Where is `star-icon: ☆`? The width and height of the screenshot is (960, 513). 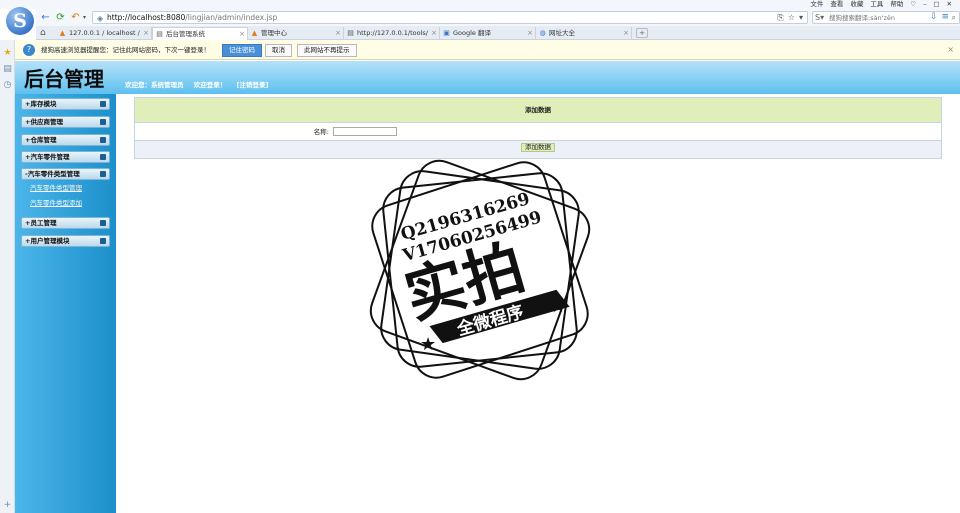
star-icon: ☆ is located at coordinates (791, 17).